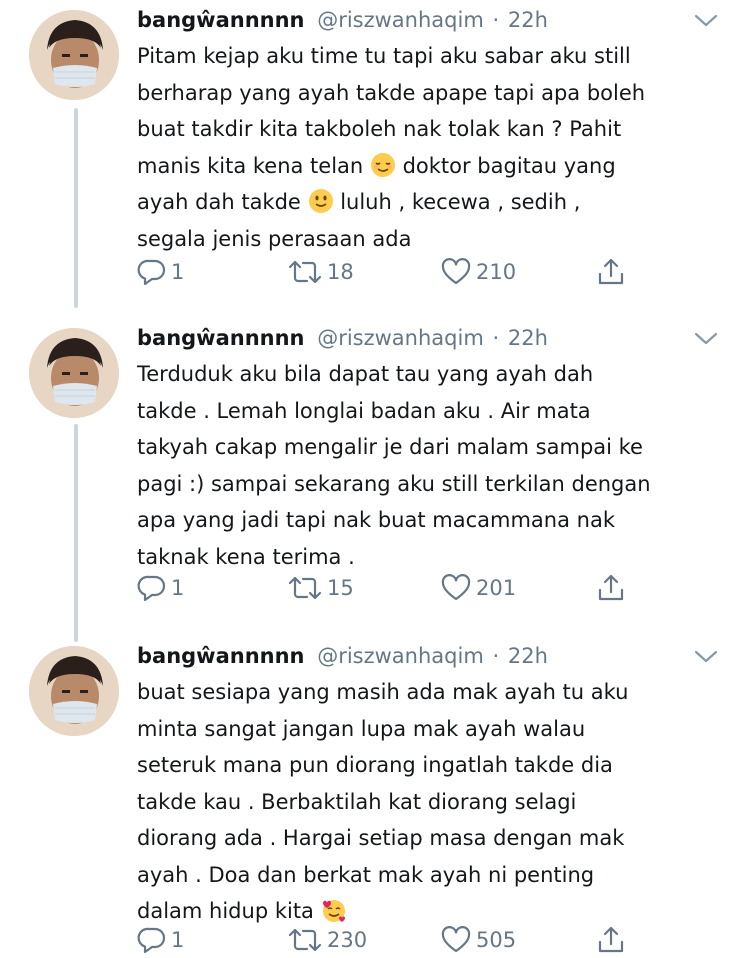 The image size is (743, 958). I want to click on like-button: 201, so click(478, 588).